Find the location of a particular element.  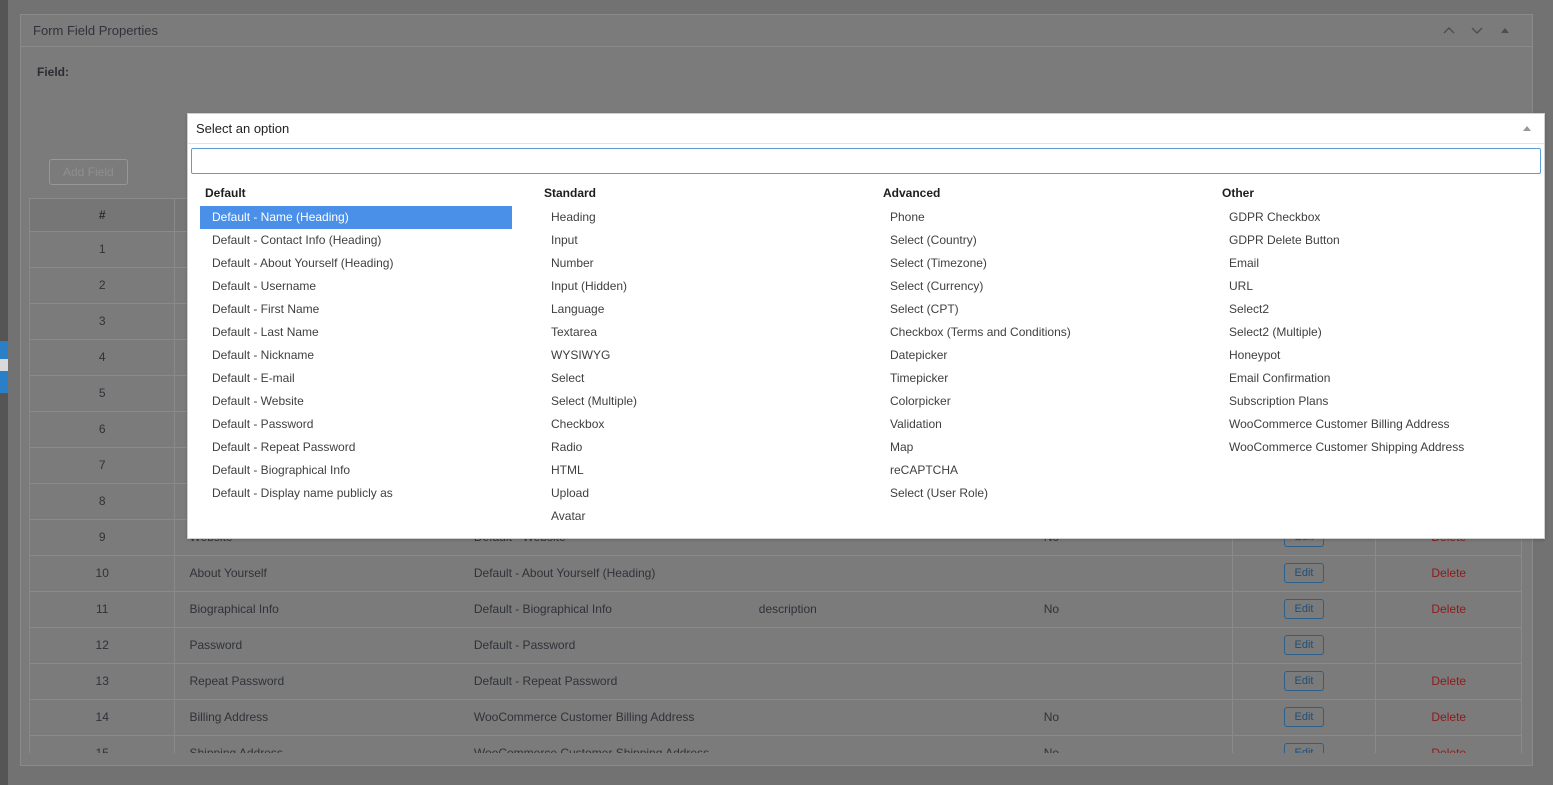

dropdown-option: Avatar is located at coordinates (696, 516).